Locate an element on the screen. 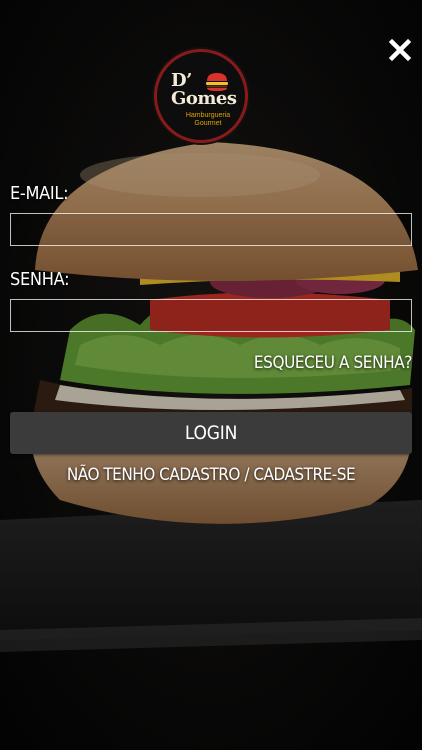 Image resolution: width=422 pixels, height=750 pixels. email-label: E-MAIL: is located at coordinates (39, 193).